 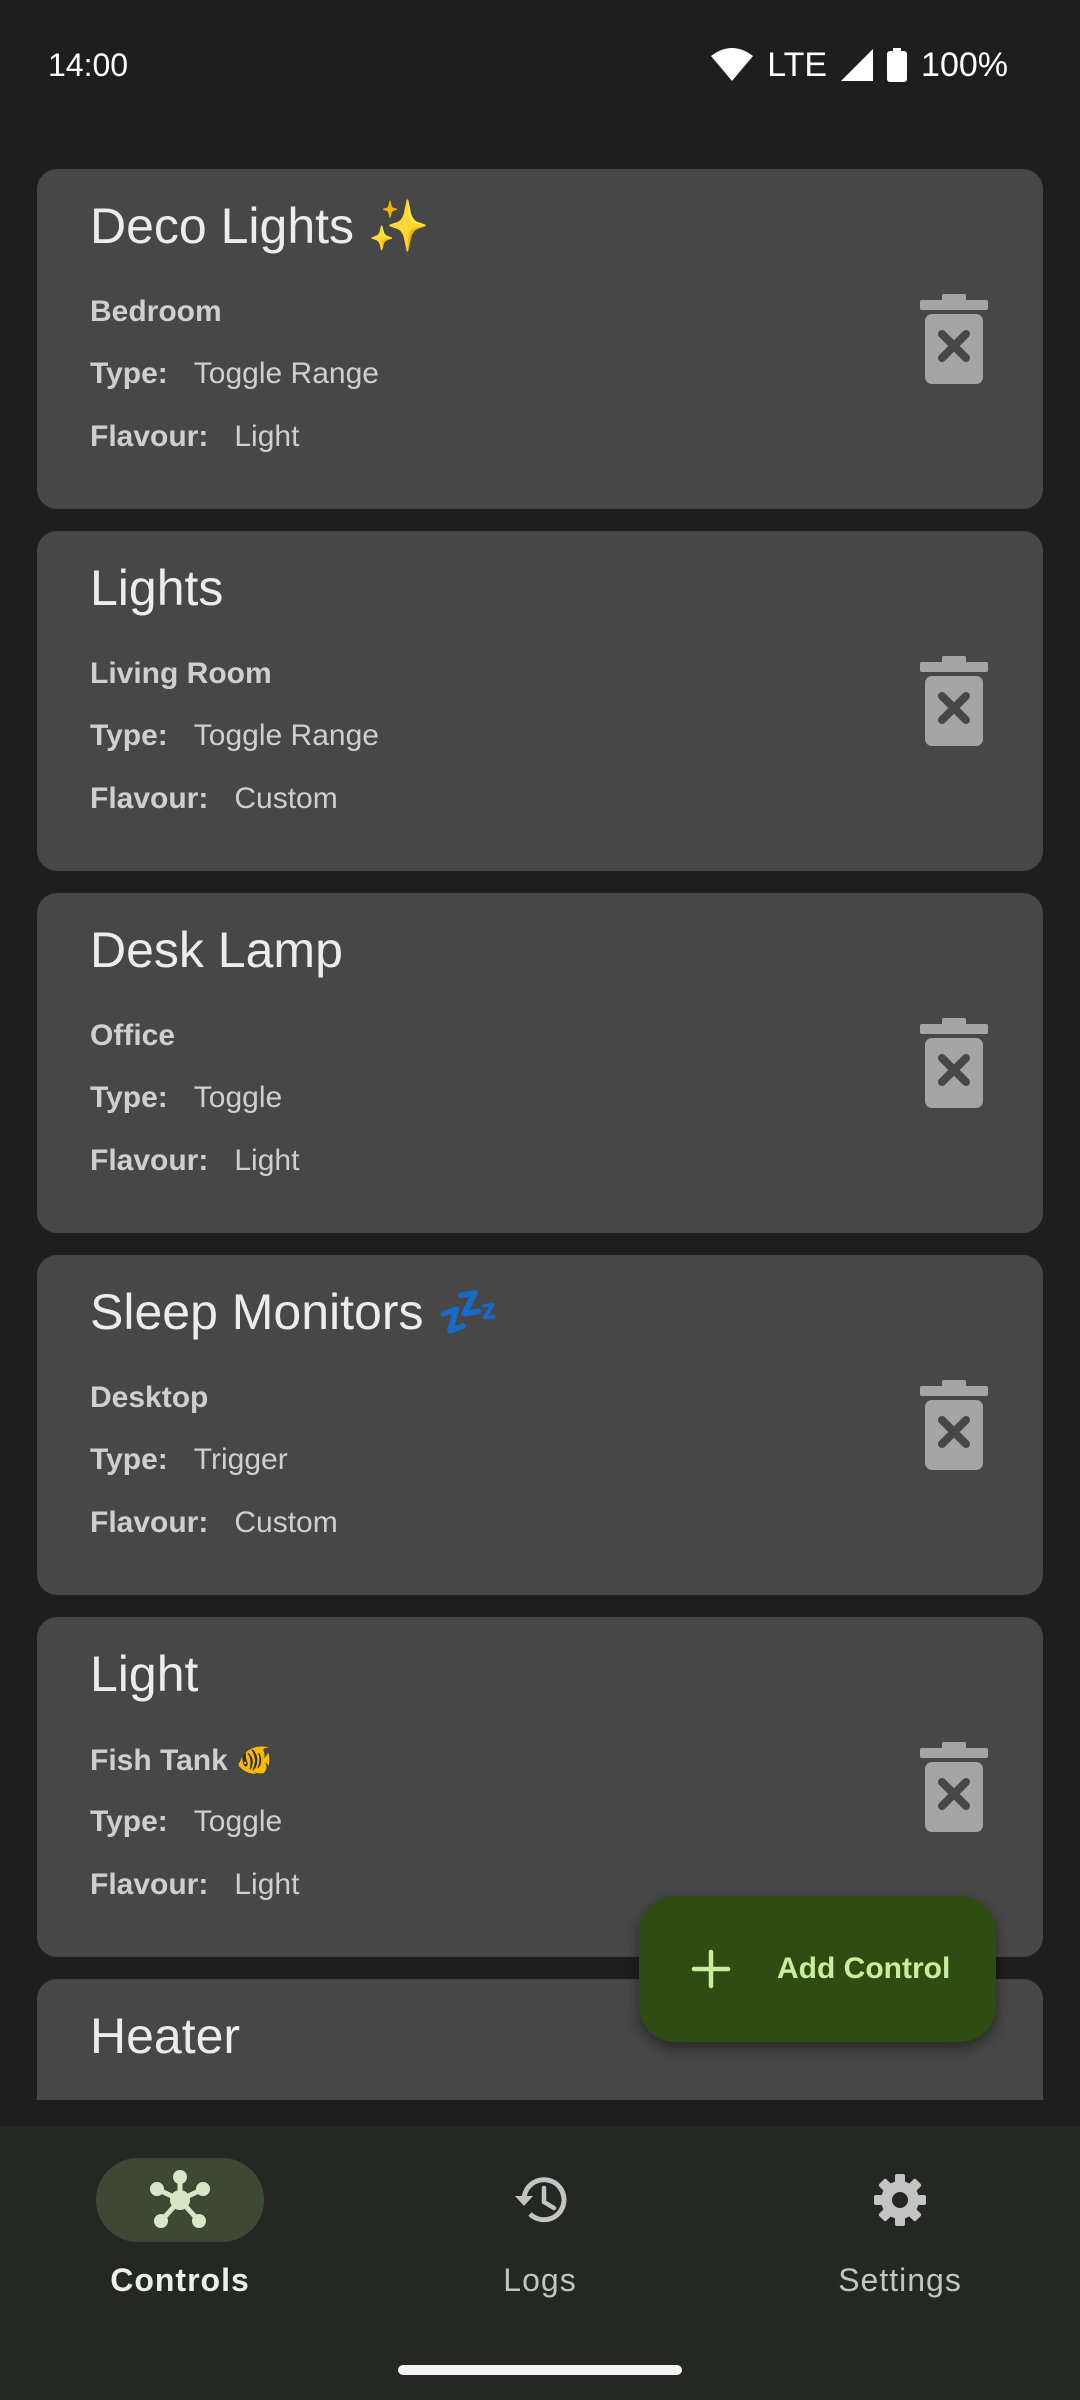 I want to click on add-control-button: Add Control, so click(x=817, y=1969).